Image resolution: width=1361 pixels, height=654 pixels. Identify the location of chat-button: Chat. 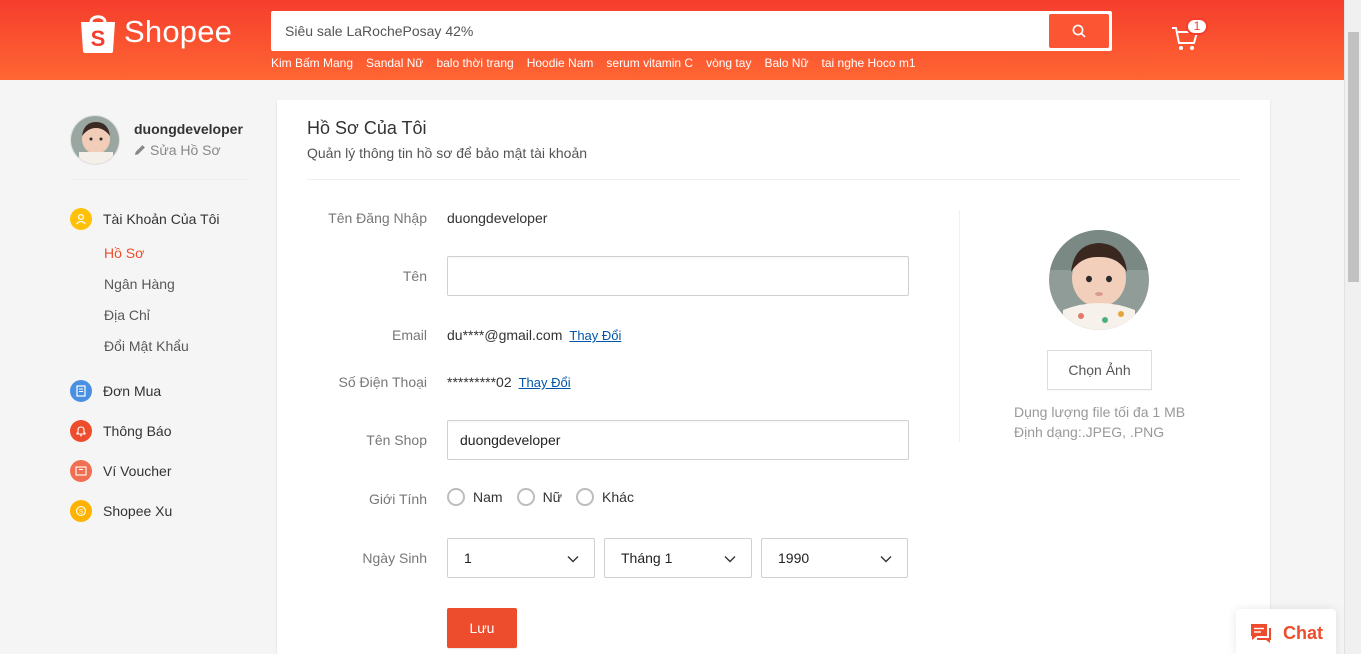
(1286, 631).